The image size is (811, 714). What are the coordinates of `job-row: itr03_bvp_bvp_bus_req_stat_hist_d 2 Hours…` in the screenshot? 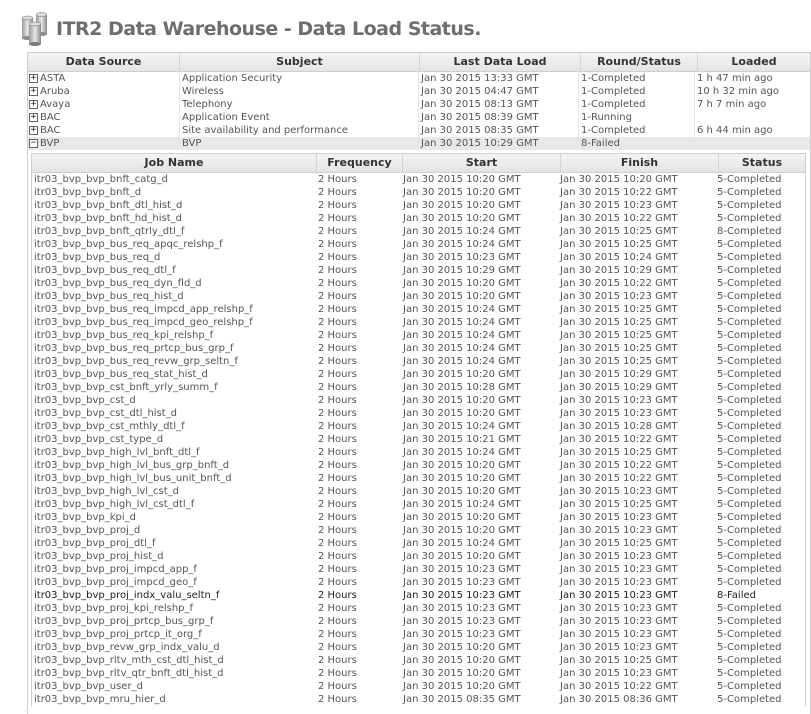 It's located at (418, 374).